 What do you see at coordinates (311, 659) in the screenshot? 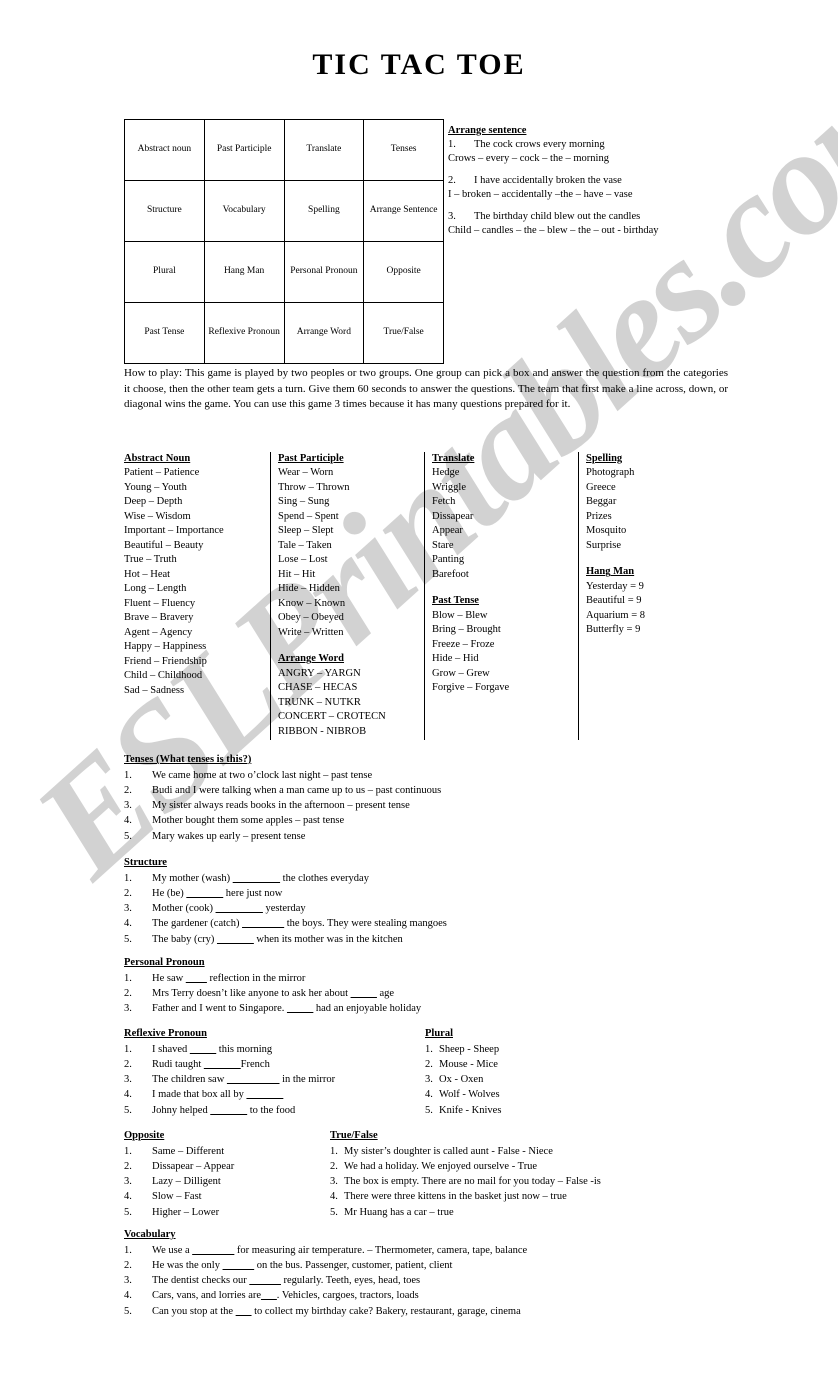
I see `column-heading-arrange-word: Arrange Word` at bounding box center [311, 659].